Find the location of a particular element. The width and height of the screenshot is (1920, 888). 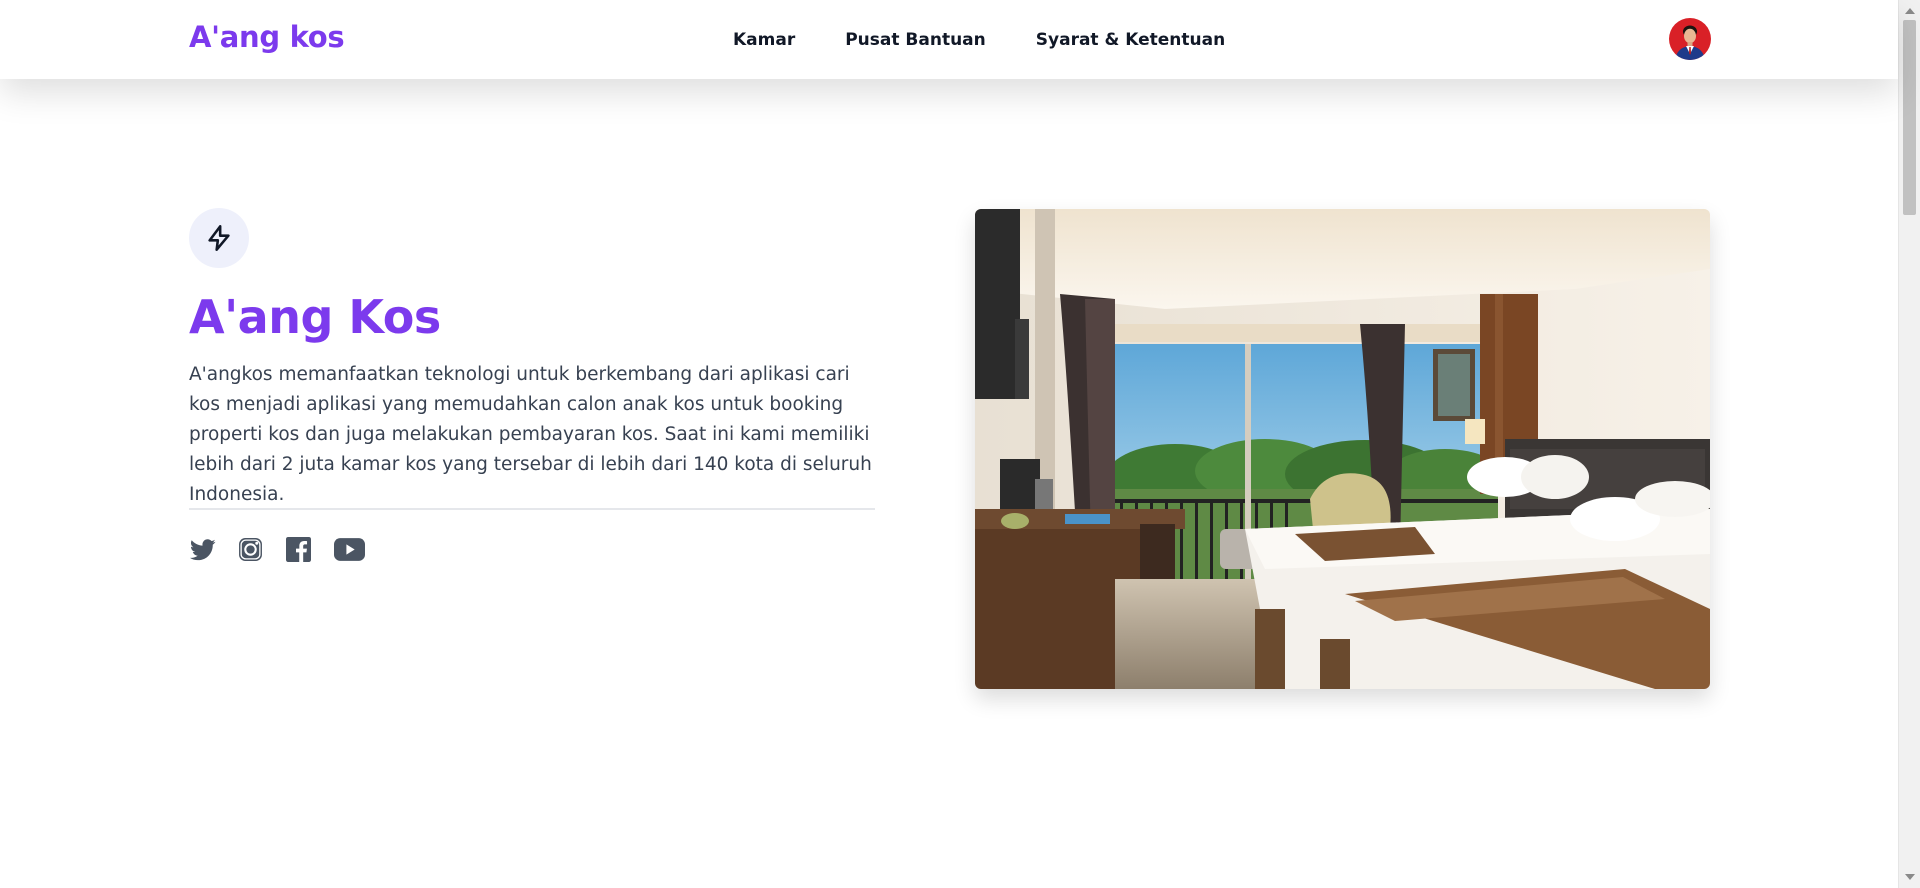

brand-logo: A'ang kos is located at coordinates (267, 37).